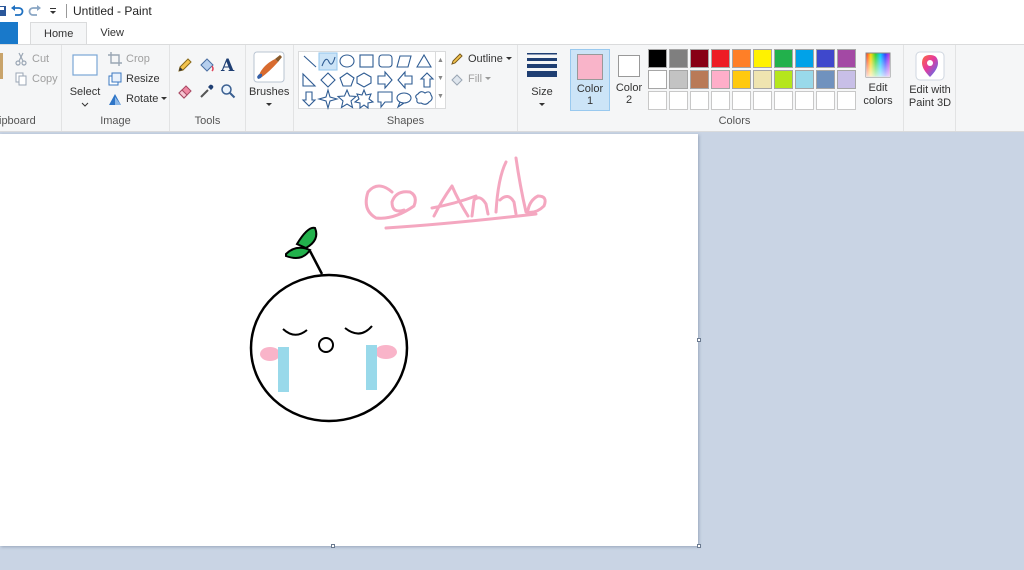  I want to click on clipboard-group: Cut Copy ipboard, so click(31, 88).